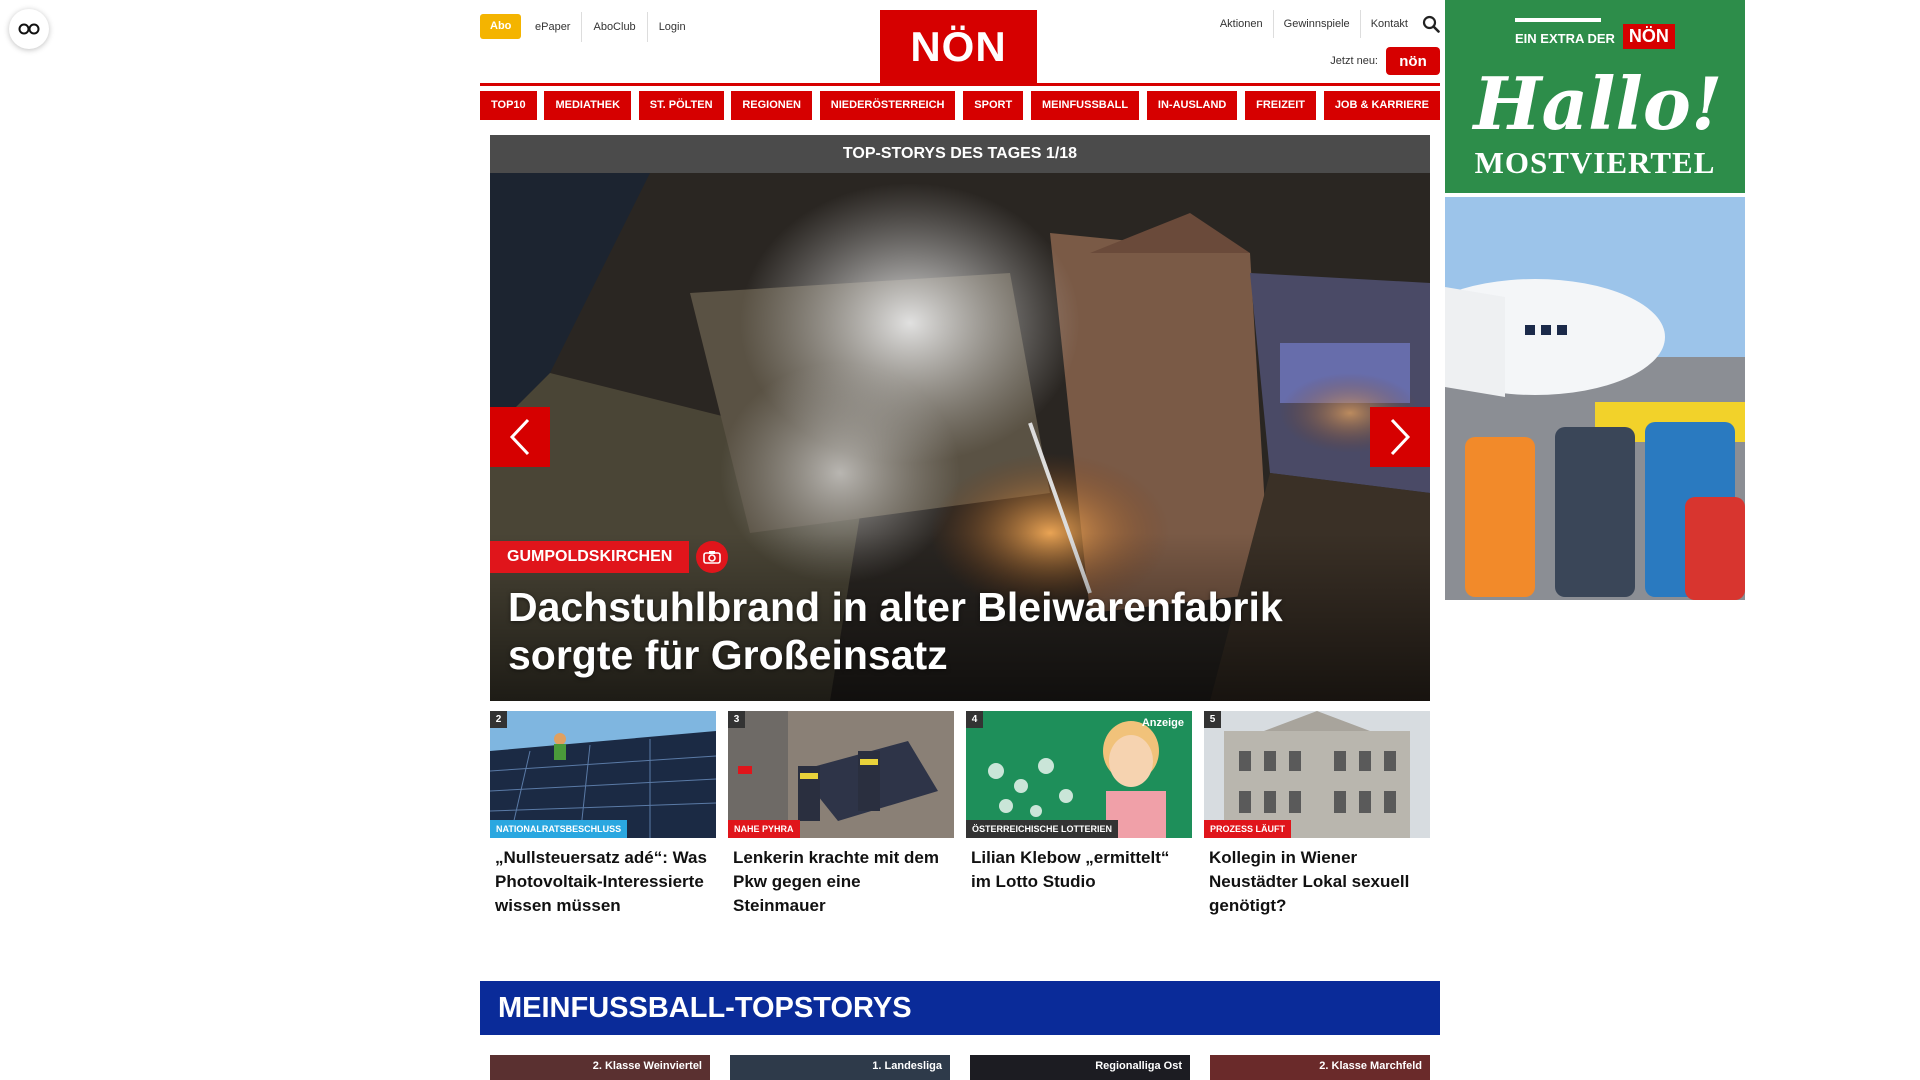 The width and height of the screenshot is (1920, 1080). What do you see at coordinates (1370, 1066) in the screenshot?
I see `league-label: 2. Klasse Marchfeld` at bounding box center [1370, 1066].